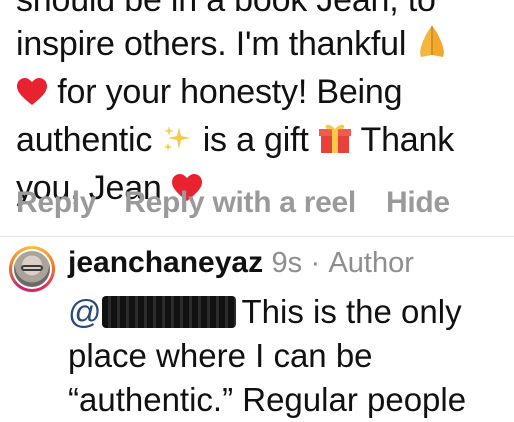 The height and width of the screenshot is (422, 514). I want to click on timestamp: 9s, so click(287, 263).